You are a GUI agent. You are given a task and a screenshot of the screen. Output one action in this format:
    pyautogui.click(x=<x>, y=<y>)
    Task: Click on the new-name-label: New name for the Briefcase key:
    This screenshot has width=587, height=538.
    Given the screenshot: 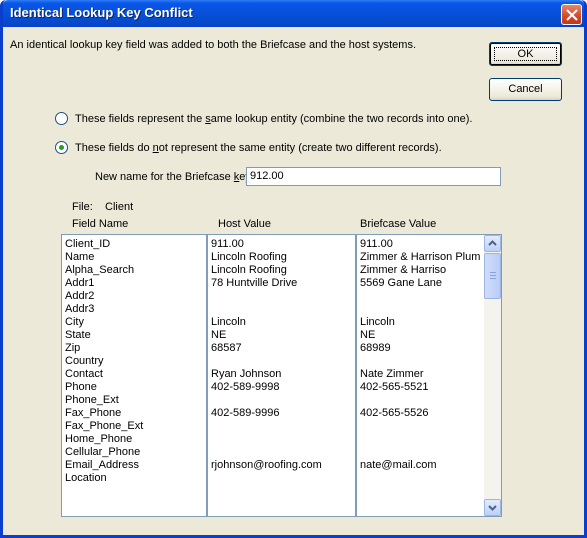 What is the action you would take?
    pyautogui.click(x=174, y=177)
    